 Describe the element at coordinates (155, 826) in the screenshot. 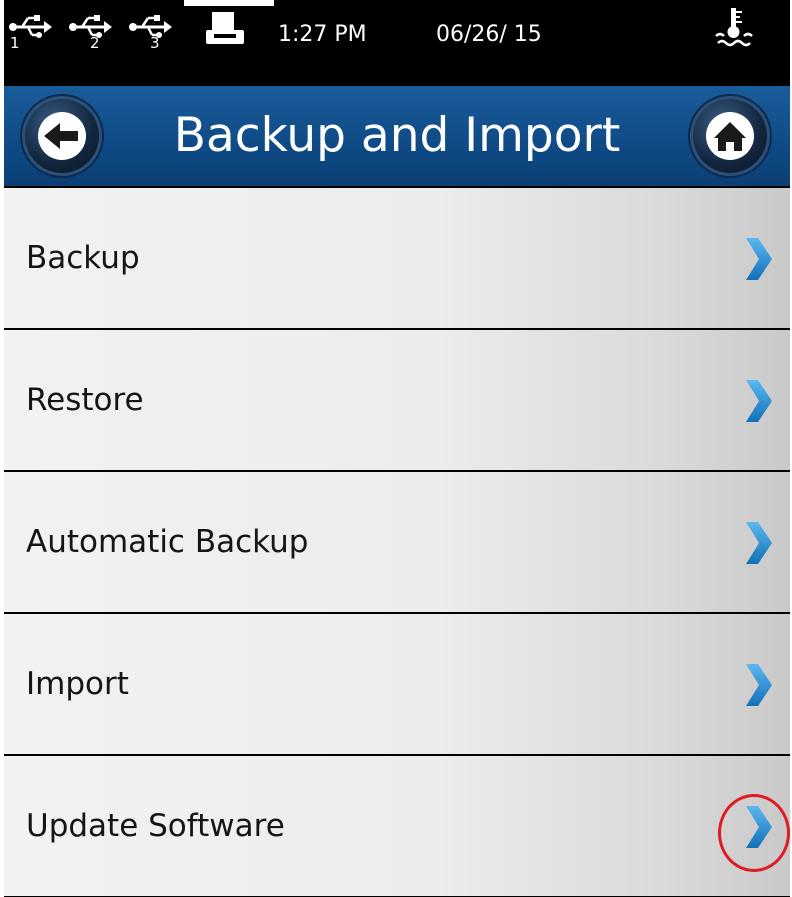

I see `menu-item-label: Update Software` at that location.